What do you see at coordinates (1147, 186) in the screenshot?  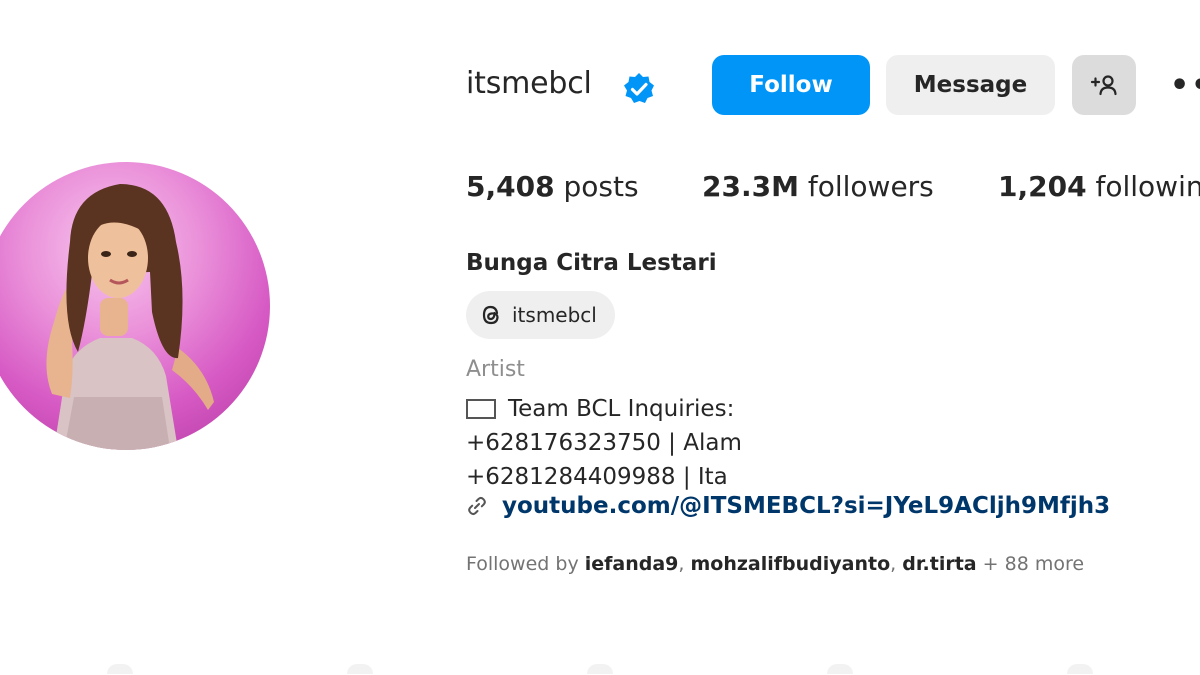 I see `following-label: following` at bounding box center [1147, 186].